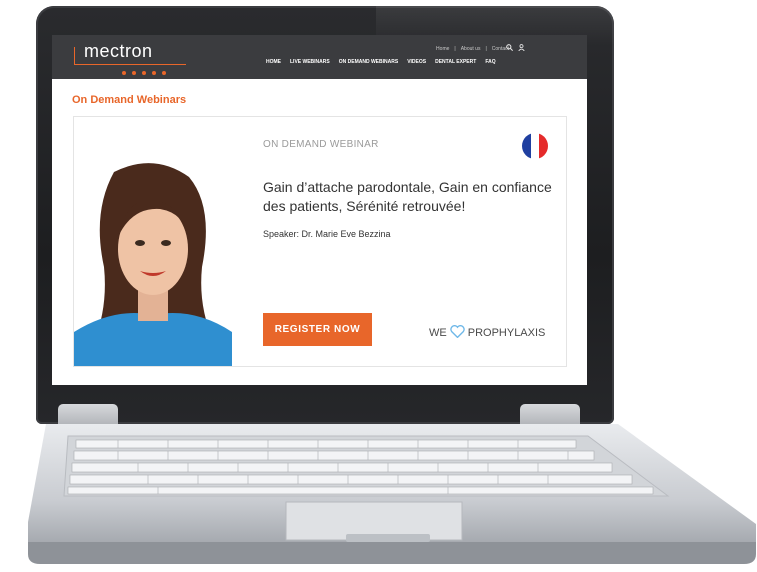 This screenshot has height=572, width=757. What do you see at coordinates (438, 333) in the screenshot?
I see `tagline-we: WE` at bounding box center [438, 333].